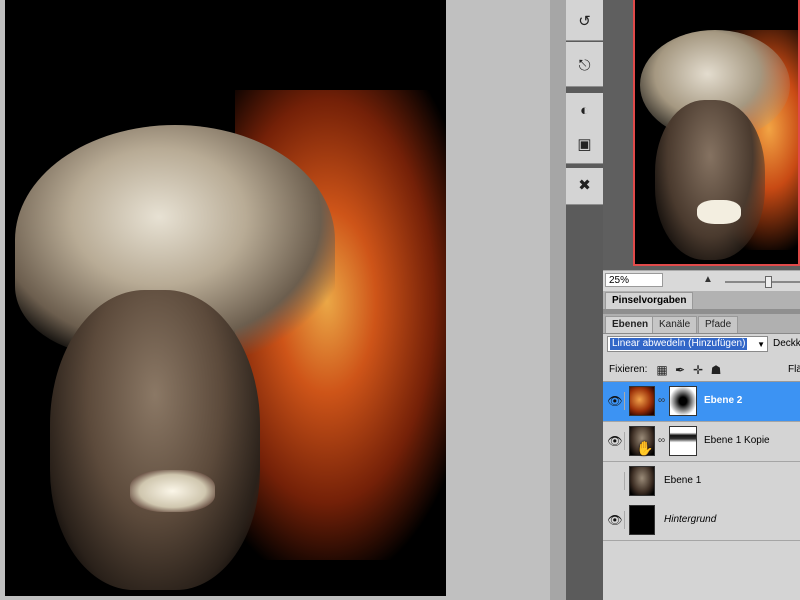 The image size is (800, 600). What do you see at coordinates (634, 280) in the screenshot?
I see `zoom-input: 25%` at bounding box center [634, 280].